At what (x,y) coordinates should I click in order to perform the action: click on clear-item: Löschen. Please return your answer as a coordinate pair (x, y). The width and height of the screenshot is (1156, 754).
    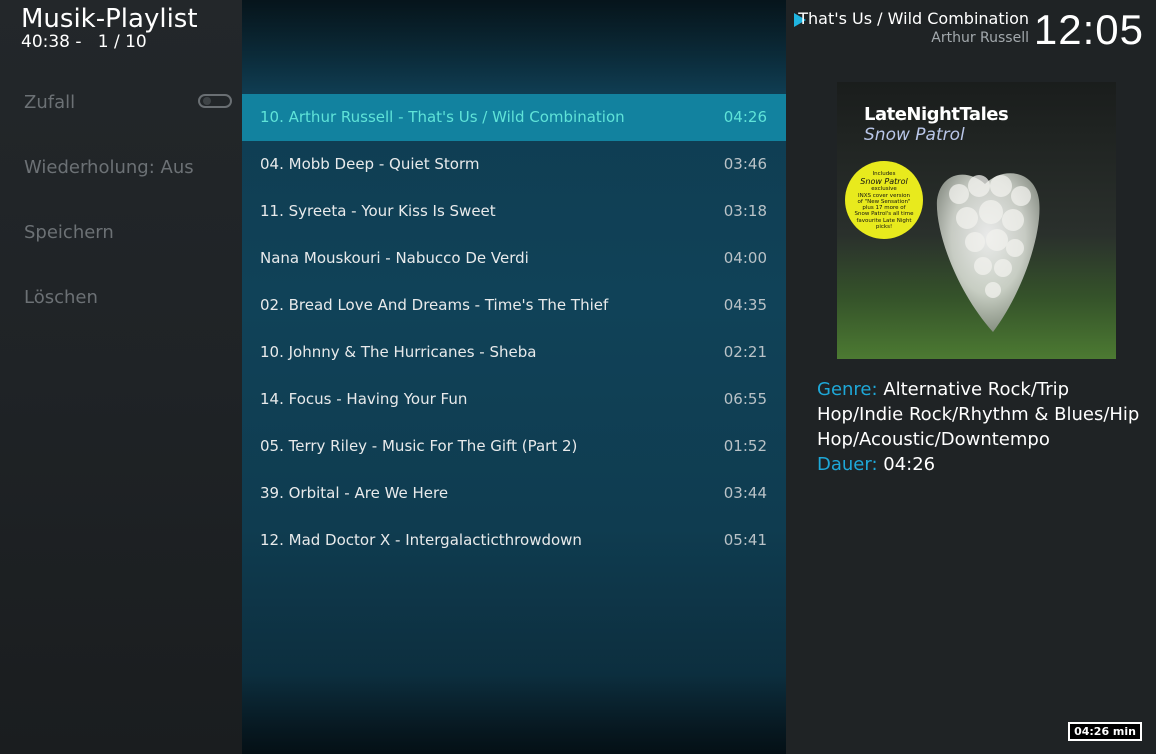
    Looking at the image, I should click on (121, 297).